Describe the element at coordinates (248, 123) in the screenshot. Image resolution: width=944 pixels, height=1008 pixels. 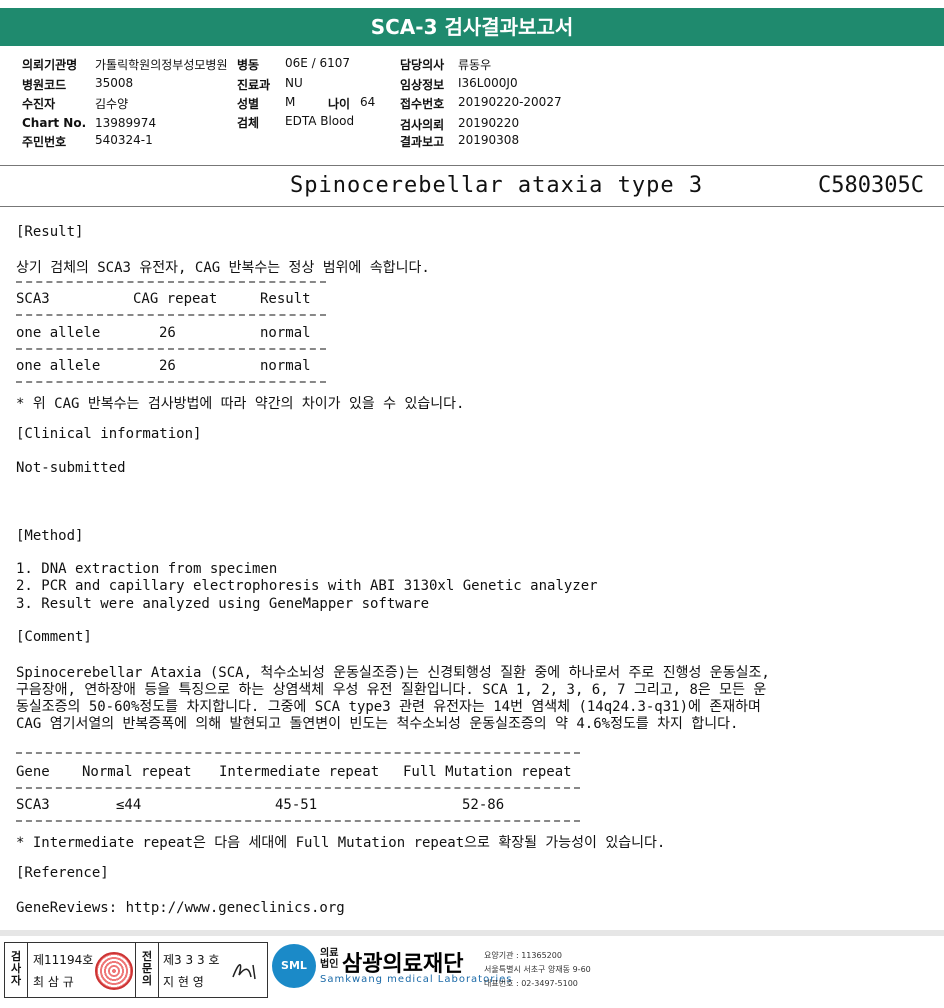
I see `specimen-label: 검체` at that location.